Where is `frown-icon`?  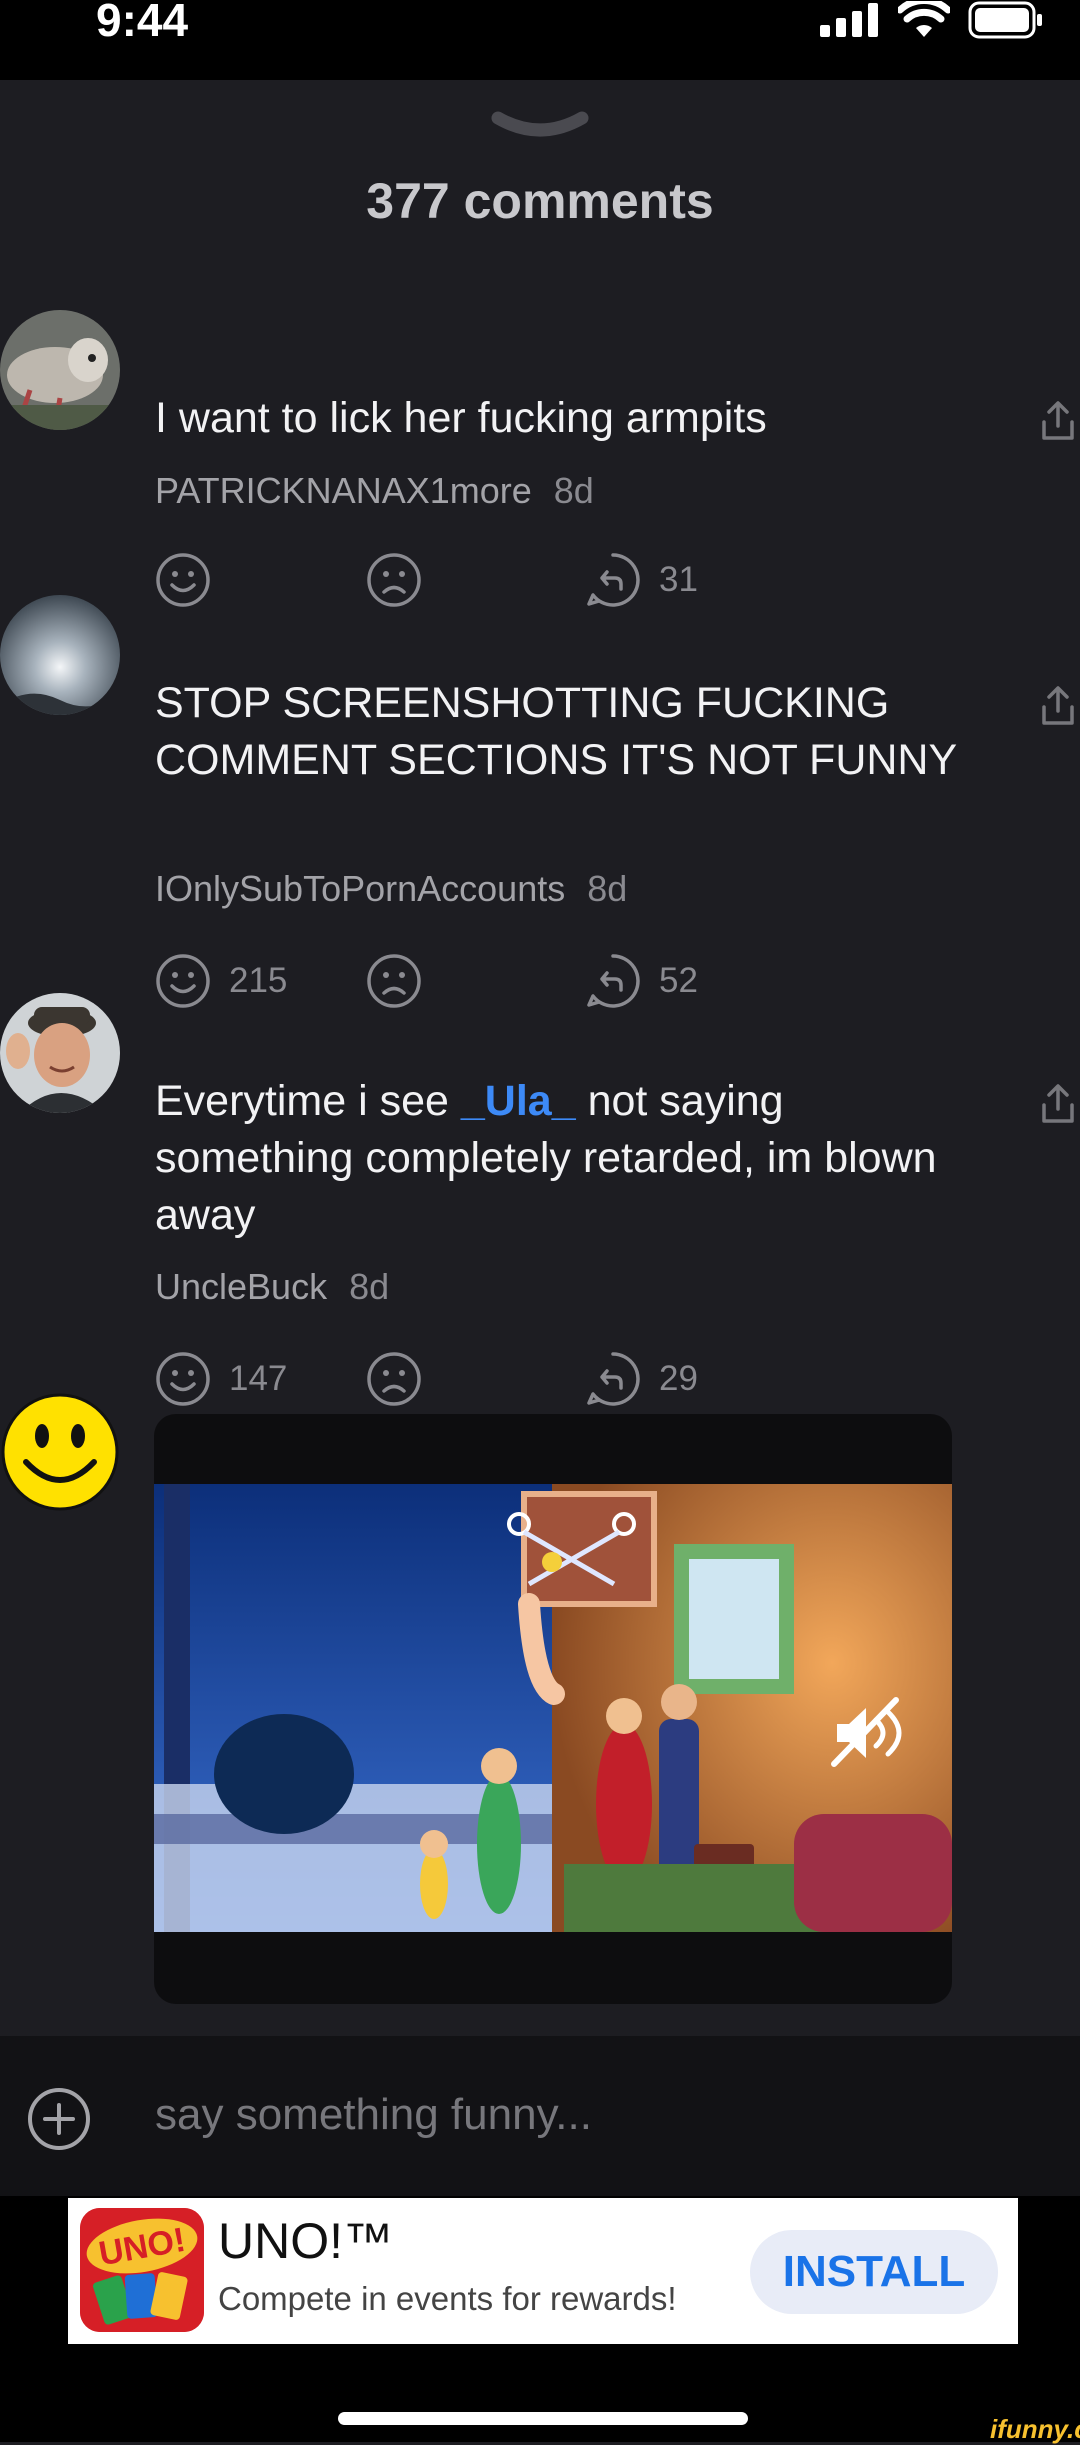 frown-icon is located at coordinates (394, 1379).